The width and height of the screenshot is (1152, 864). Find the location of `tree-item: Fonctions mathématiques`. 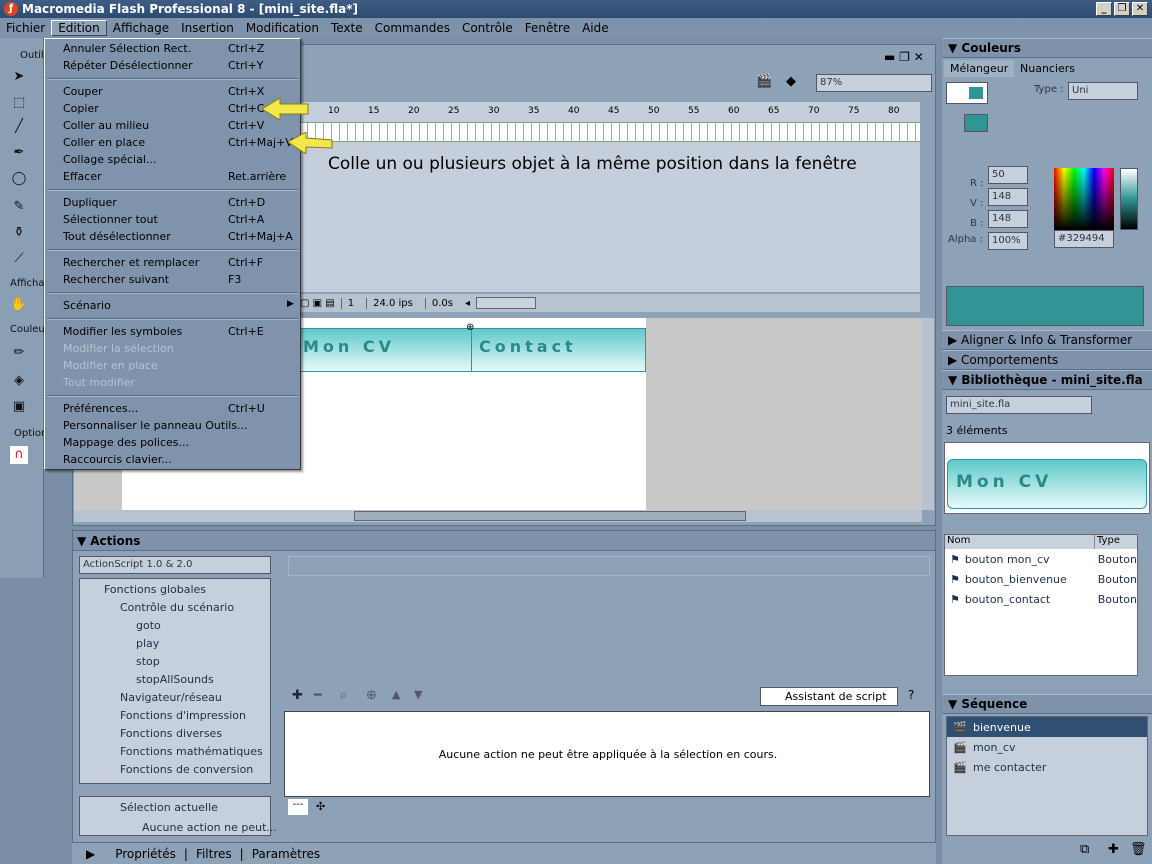

tree-item: Fonctions mathématiques is located at coordinates (191, 751).